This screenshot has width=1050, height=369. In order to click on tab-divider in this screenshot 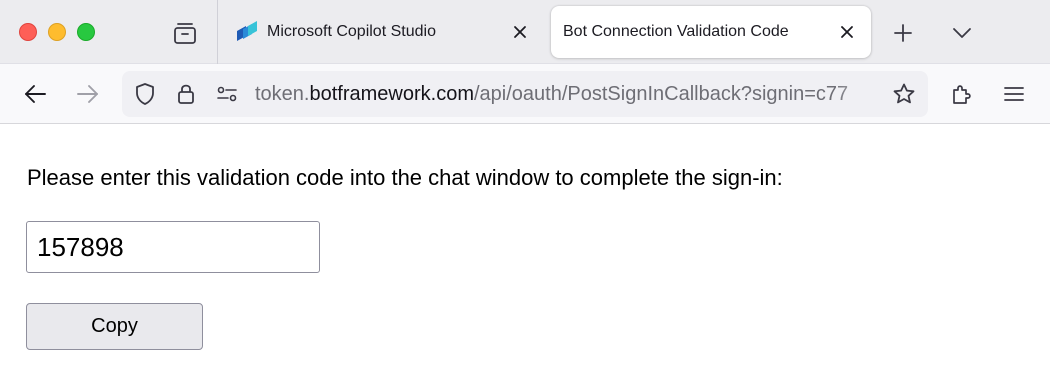, I will do `click(217, 32)`.